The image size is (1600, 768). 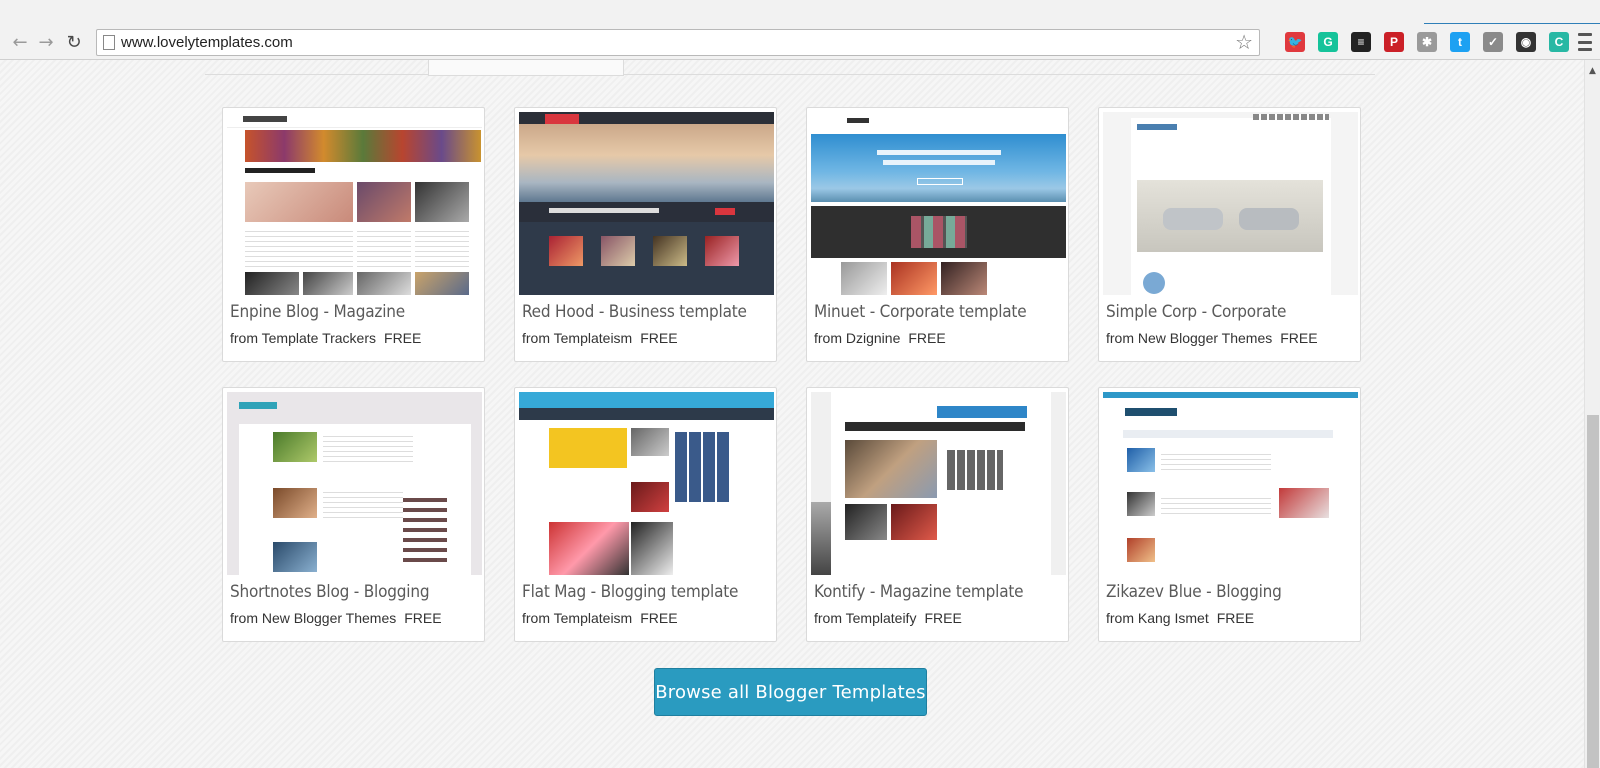 I want to click on template-source: from Templateify FREE, so click(x=888, y=618).